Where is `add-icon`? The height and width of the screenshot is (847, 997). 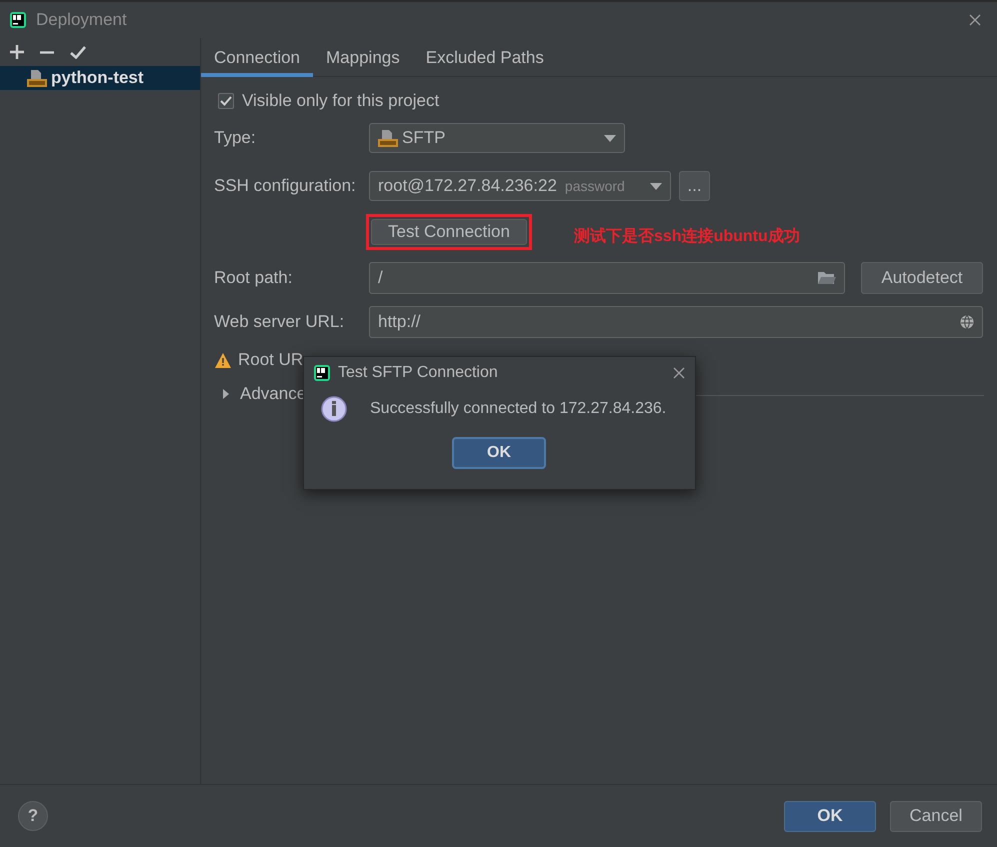
add-icon is located at coordinates (17, 52).